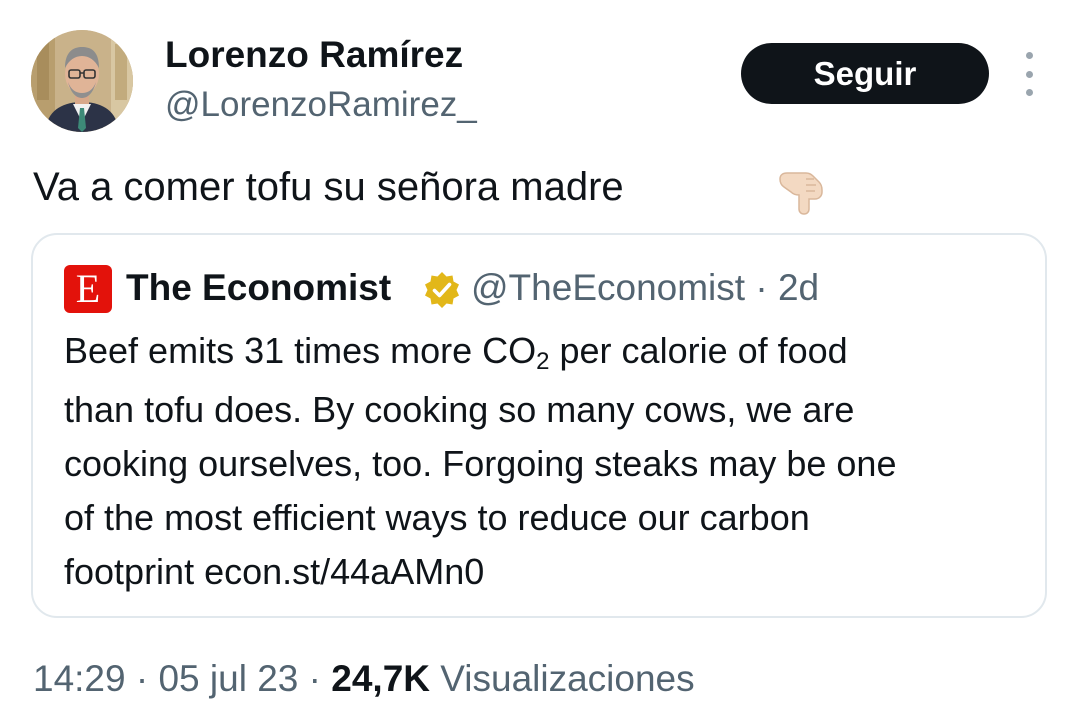  I want to click on follow-button: Seguir, so click(865, 73).